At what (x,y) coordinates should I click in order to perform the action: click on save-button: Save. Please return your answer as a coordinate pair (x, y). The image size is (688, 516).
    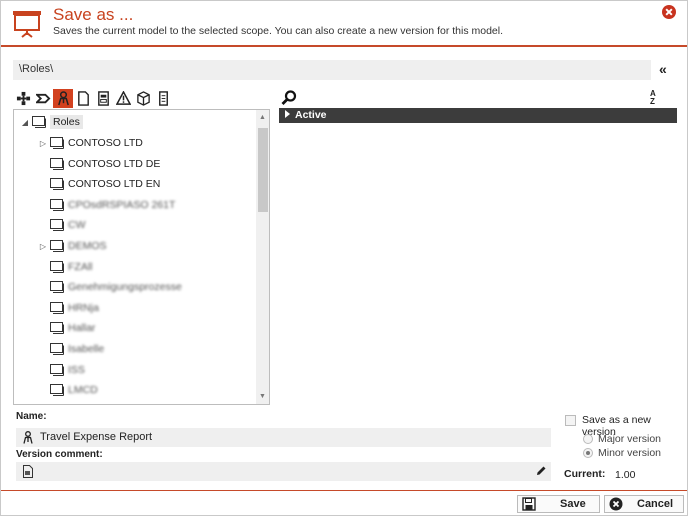
    Looking at the image, I should click on (558, 504).